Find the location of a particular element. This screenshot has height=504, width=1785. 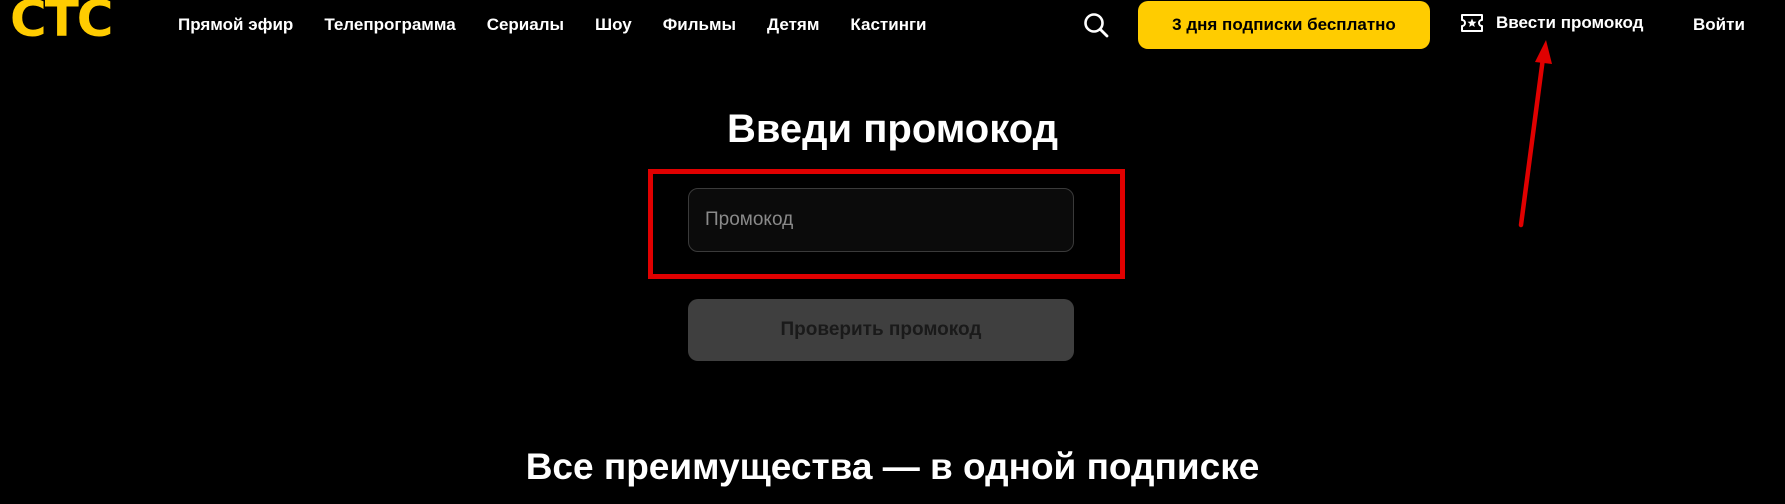

subscription-benefits-heading: Все преимущества — в одной подписке is located at coordinates (892, 466).